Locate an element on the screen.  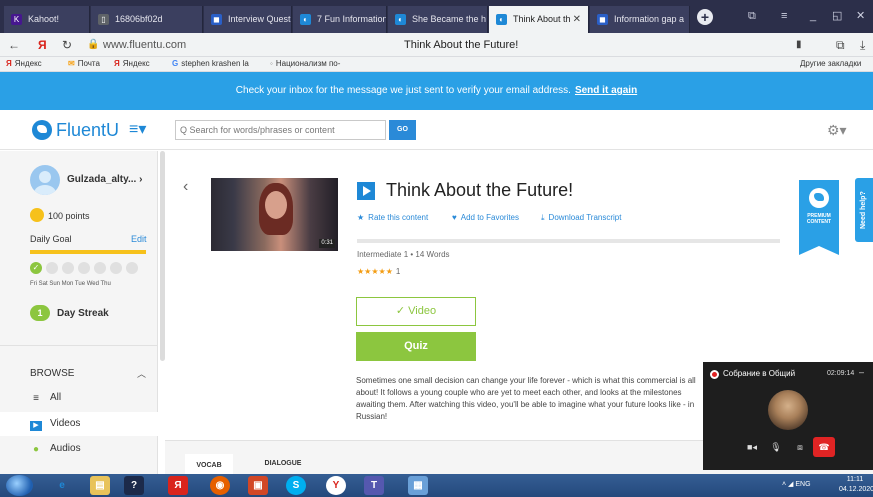
send-again-link: Send it again is located at coordinates (606, 90).